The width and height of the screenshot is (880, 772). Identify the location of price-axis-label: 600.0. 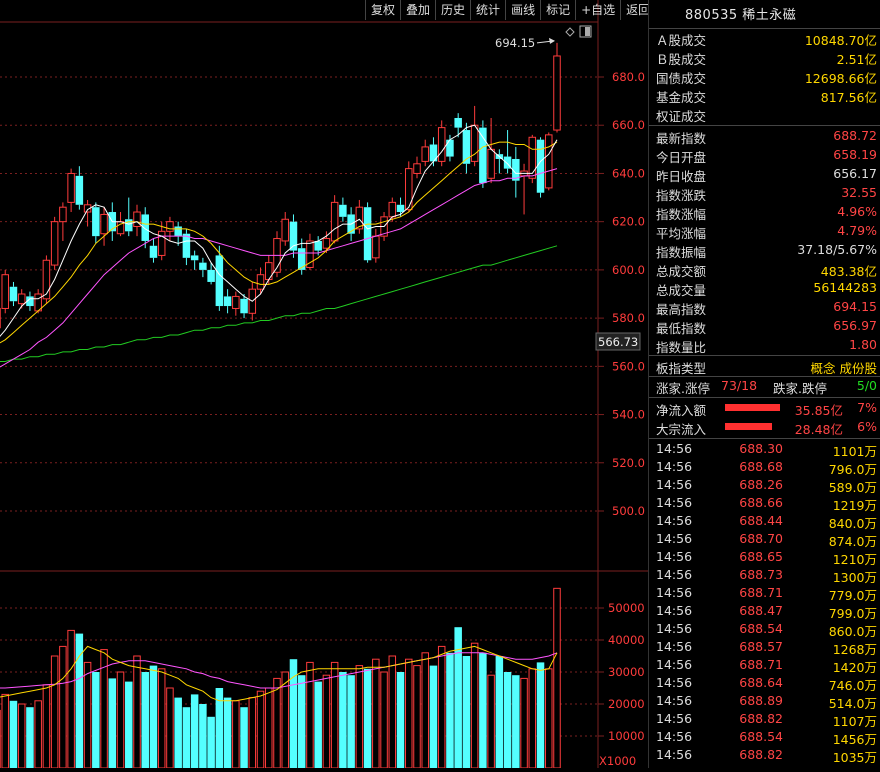
(628, 270).